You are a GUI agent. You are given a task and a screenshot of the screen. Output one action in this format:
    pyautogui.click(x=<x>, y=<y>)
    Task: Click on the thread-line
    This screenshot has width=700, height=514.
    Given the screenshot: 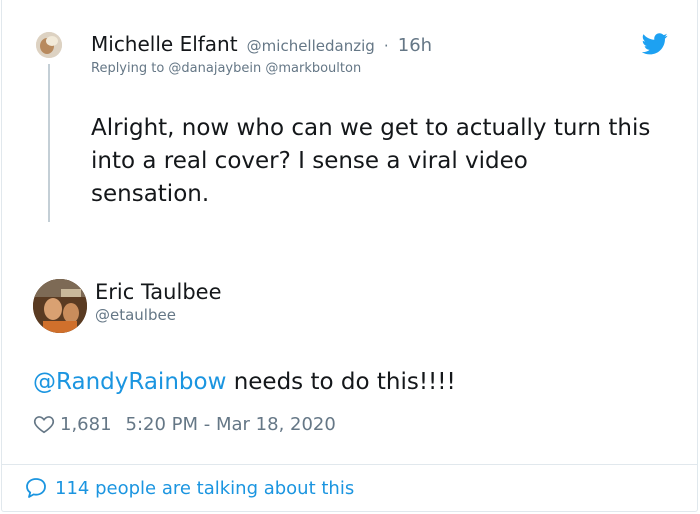 What is the action you would take?
    pyautogui.click(x=49, y=143)
    